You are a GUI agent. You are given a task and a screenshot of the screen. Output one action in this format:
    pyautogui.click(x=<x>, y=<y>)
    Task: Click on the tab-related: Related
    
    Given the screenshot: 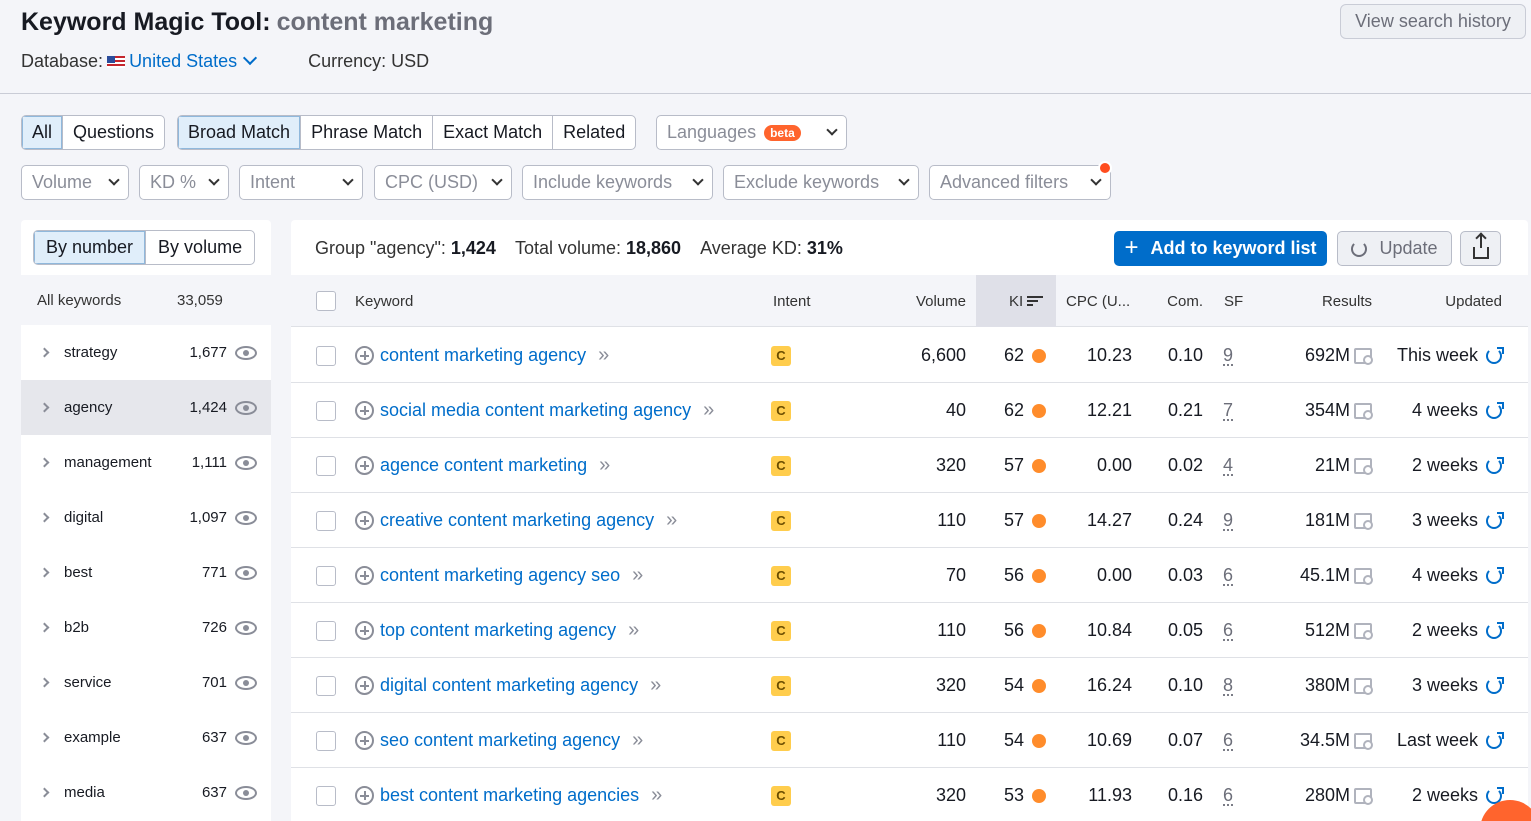 What is the action you would take?
    pyautogui.click(x=594, y=132)
    